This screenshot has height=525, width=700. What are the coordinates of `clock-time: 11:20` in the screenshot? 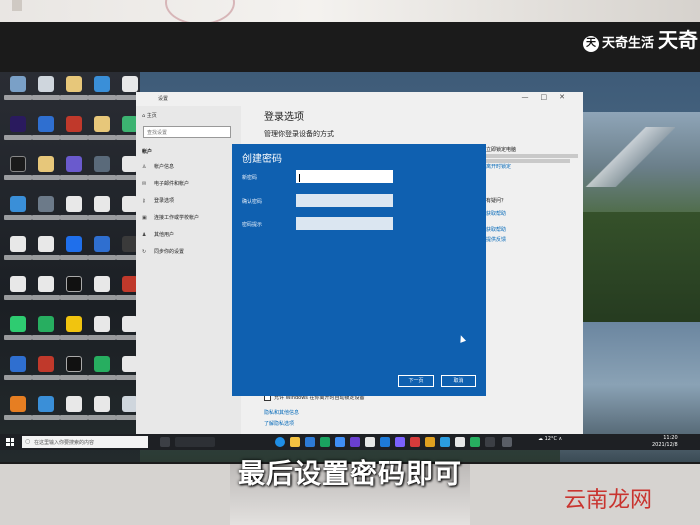 It's located at (670, 438).